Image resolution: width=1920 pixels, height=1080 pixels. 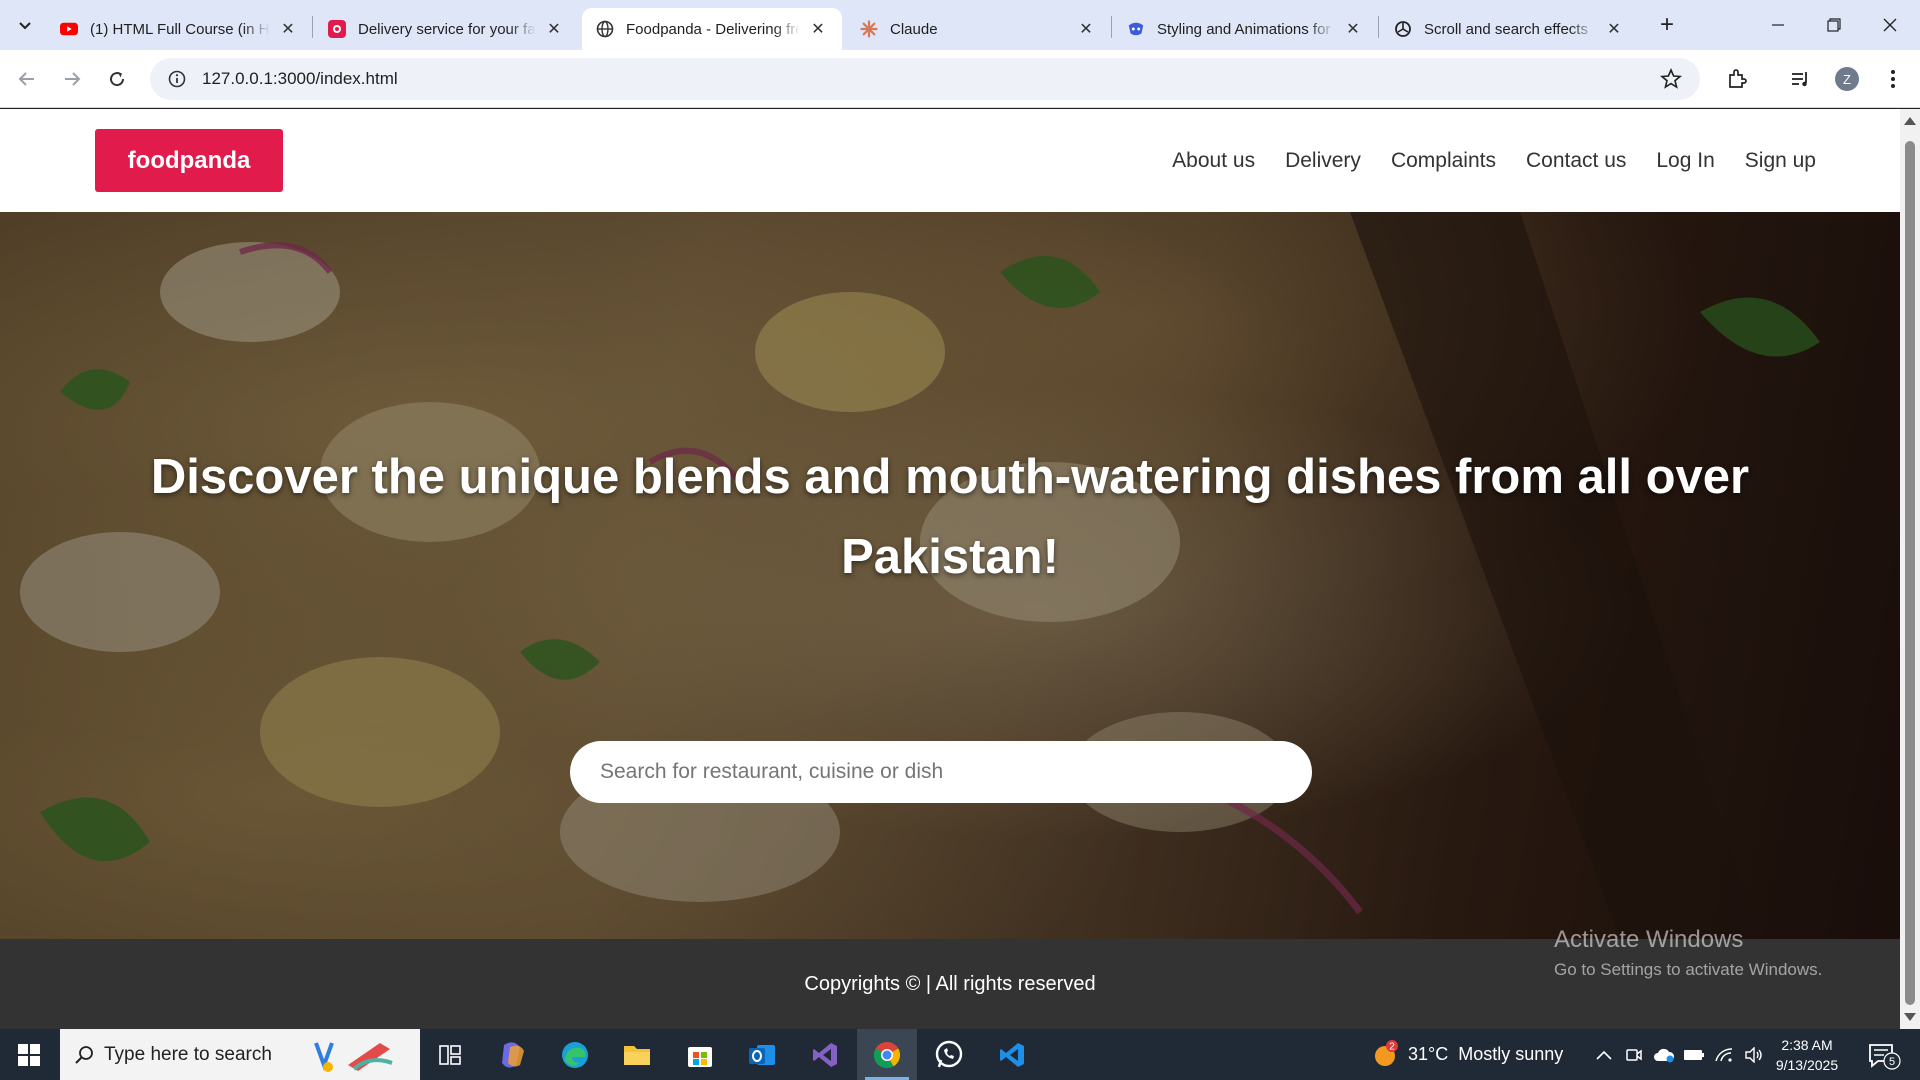 I want to click on scroll-down-arrow, so click(x=1910, y=1017).